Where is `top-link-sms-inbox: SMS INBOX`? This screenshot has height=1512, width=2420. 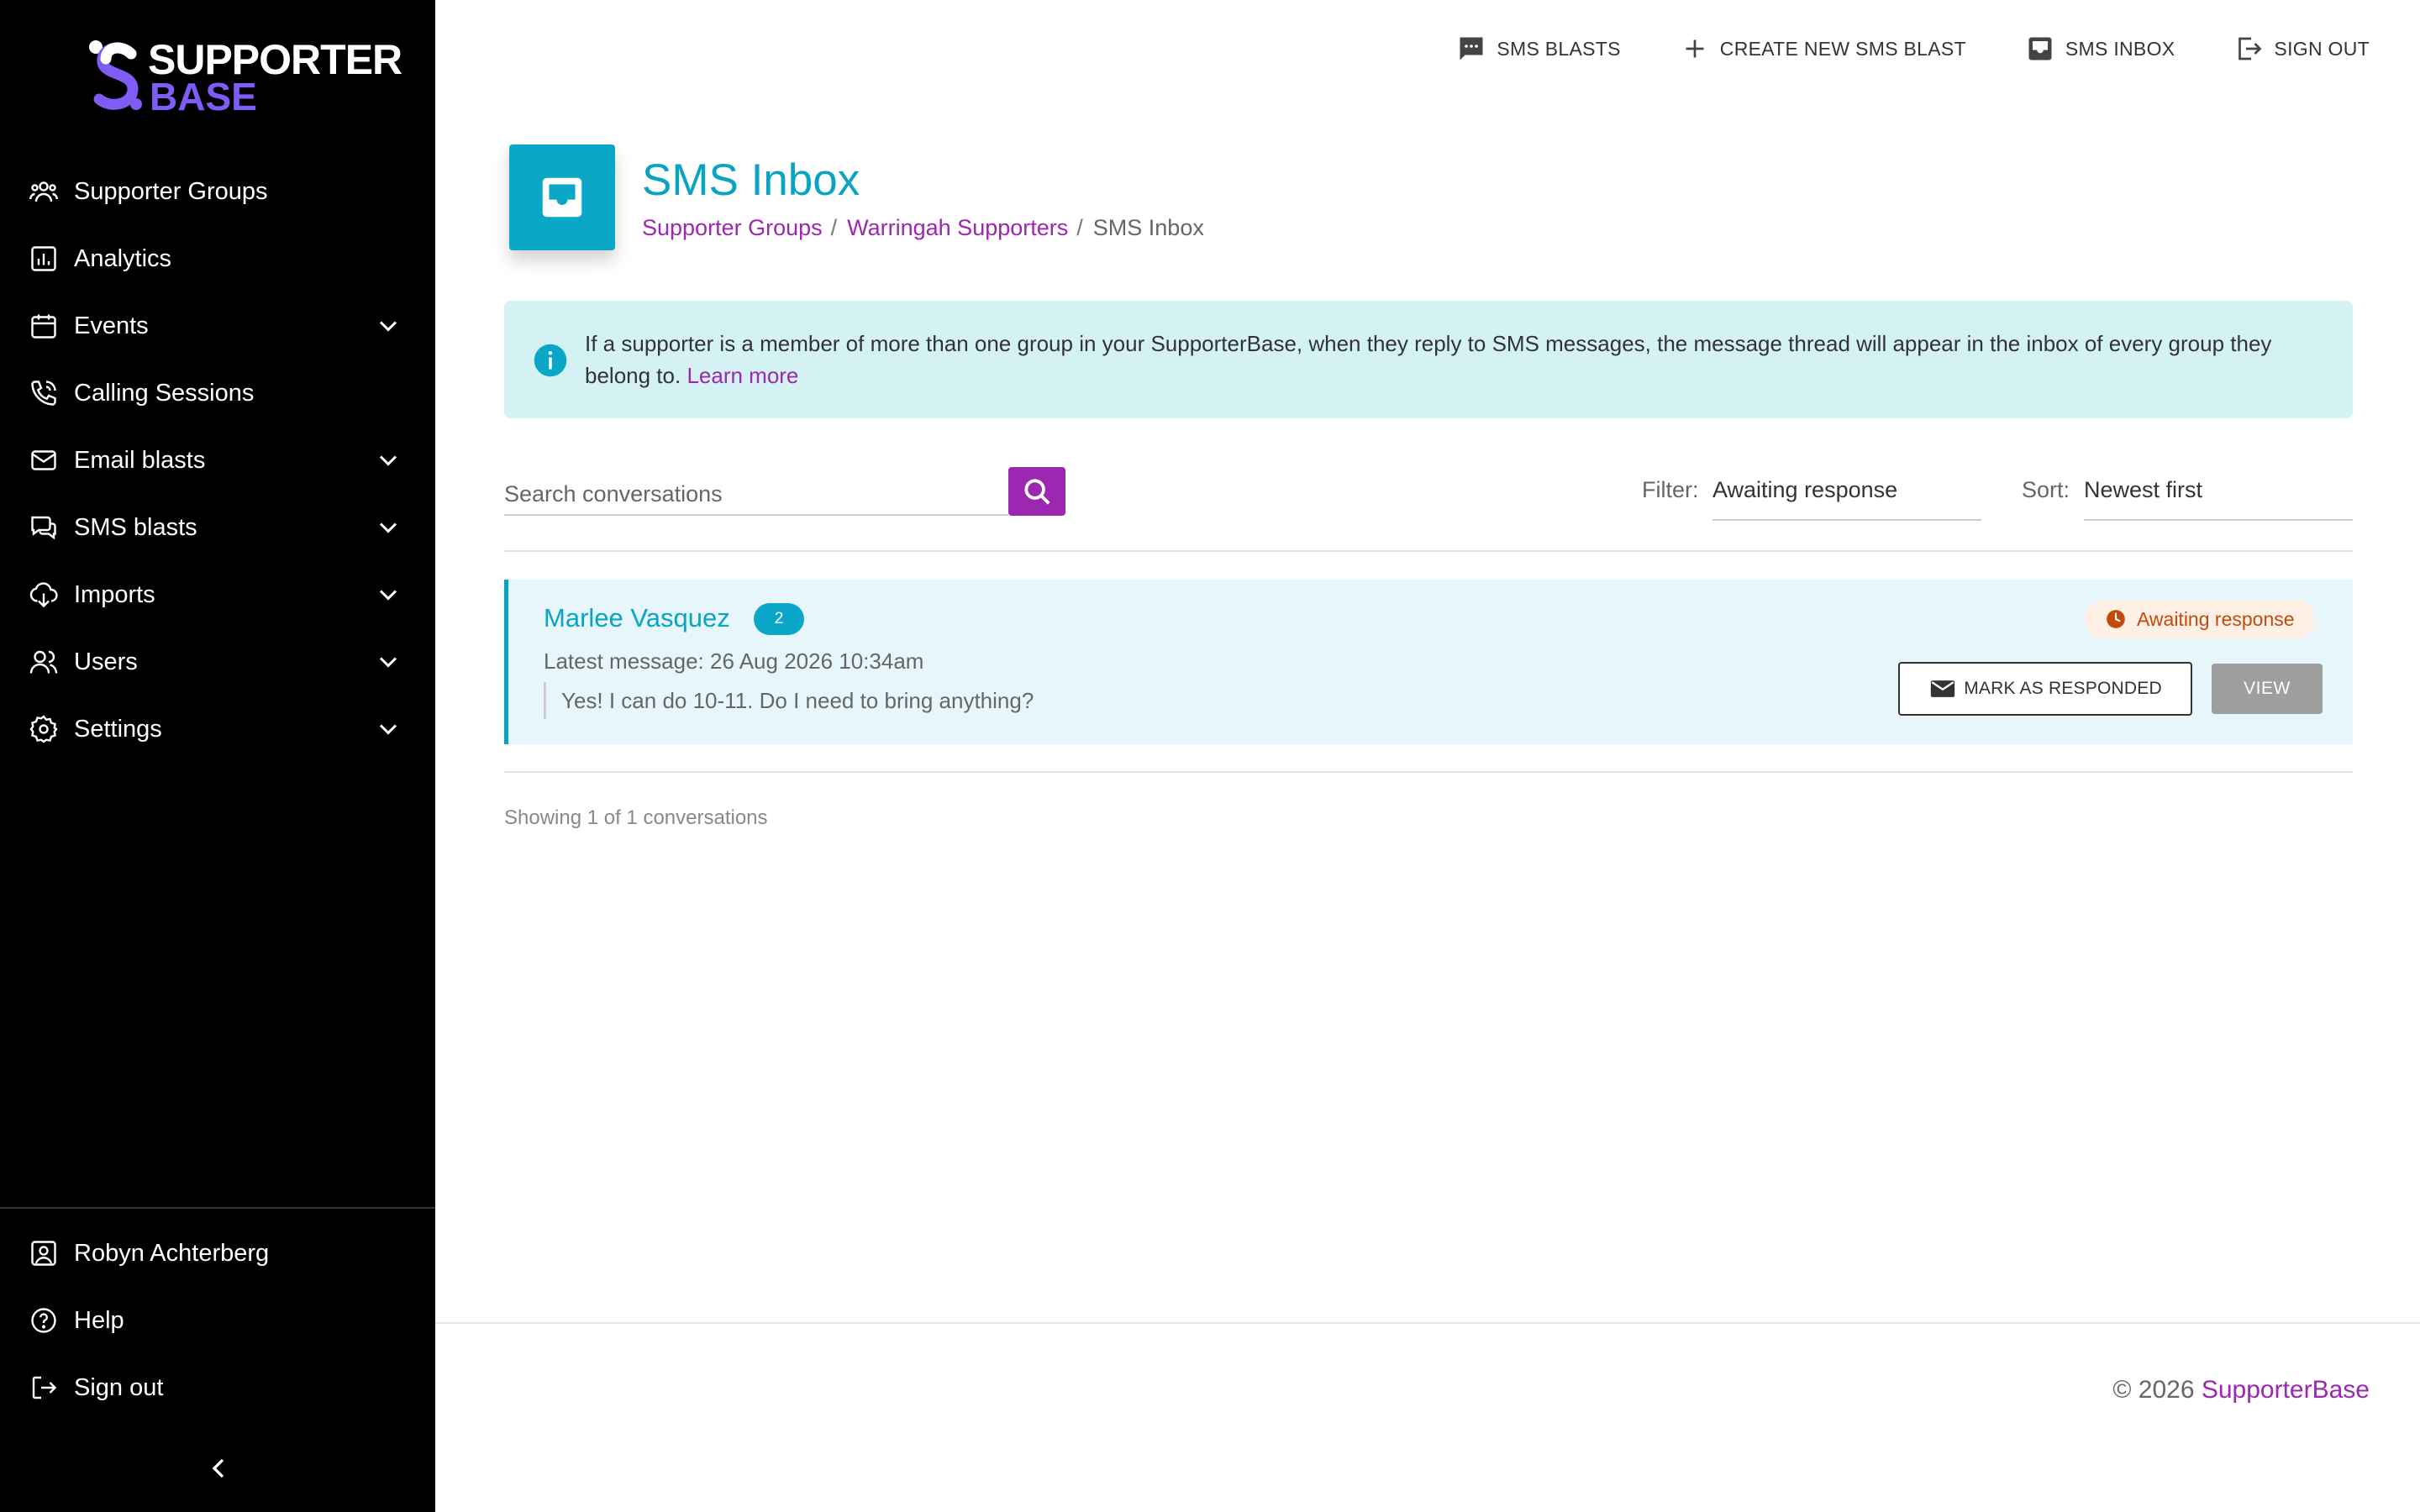 top-link-sms-inbox: SMS INBOX is located at coordinates (2100, 49).